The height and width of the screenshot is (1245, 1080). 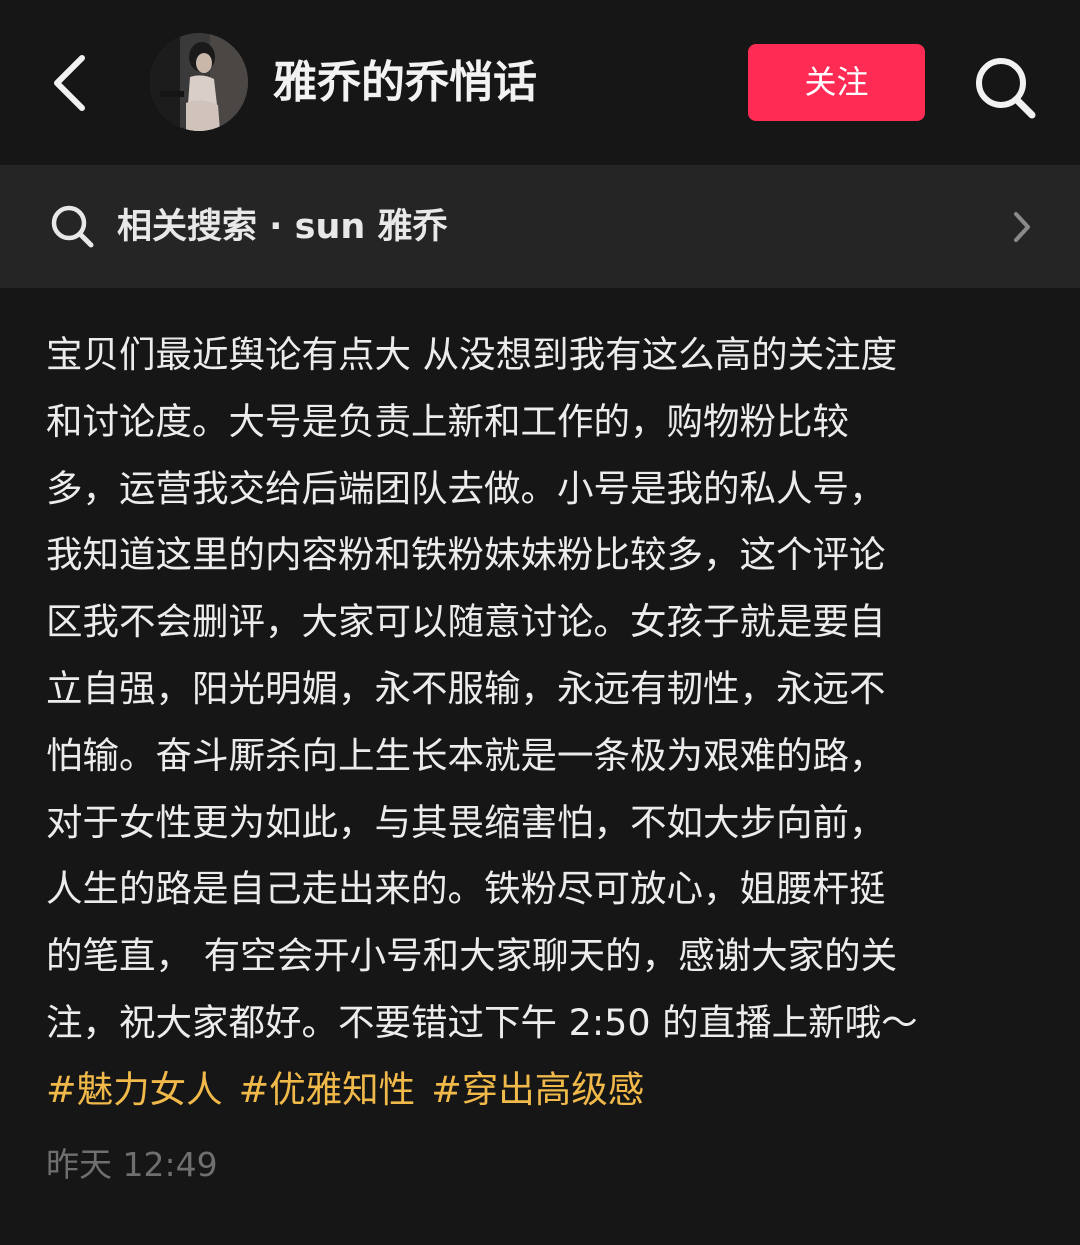 I want to click on post-timestamp: 昨天 12:49, so click(x=132, y=1164).